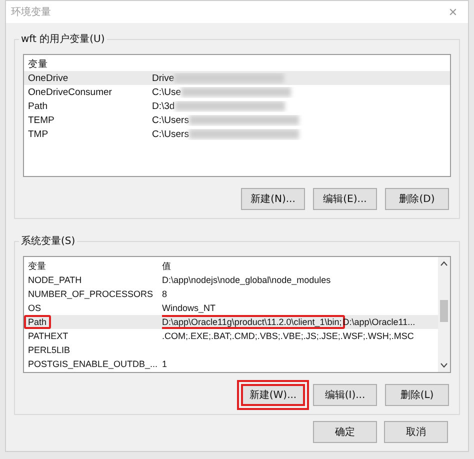  Describe the element at coordinates (165, 364) in the screenshot. I see `variable-value: 1` at that location.